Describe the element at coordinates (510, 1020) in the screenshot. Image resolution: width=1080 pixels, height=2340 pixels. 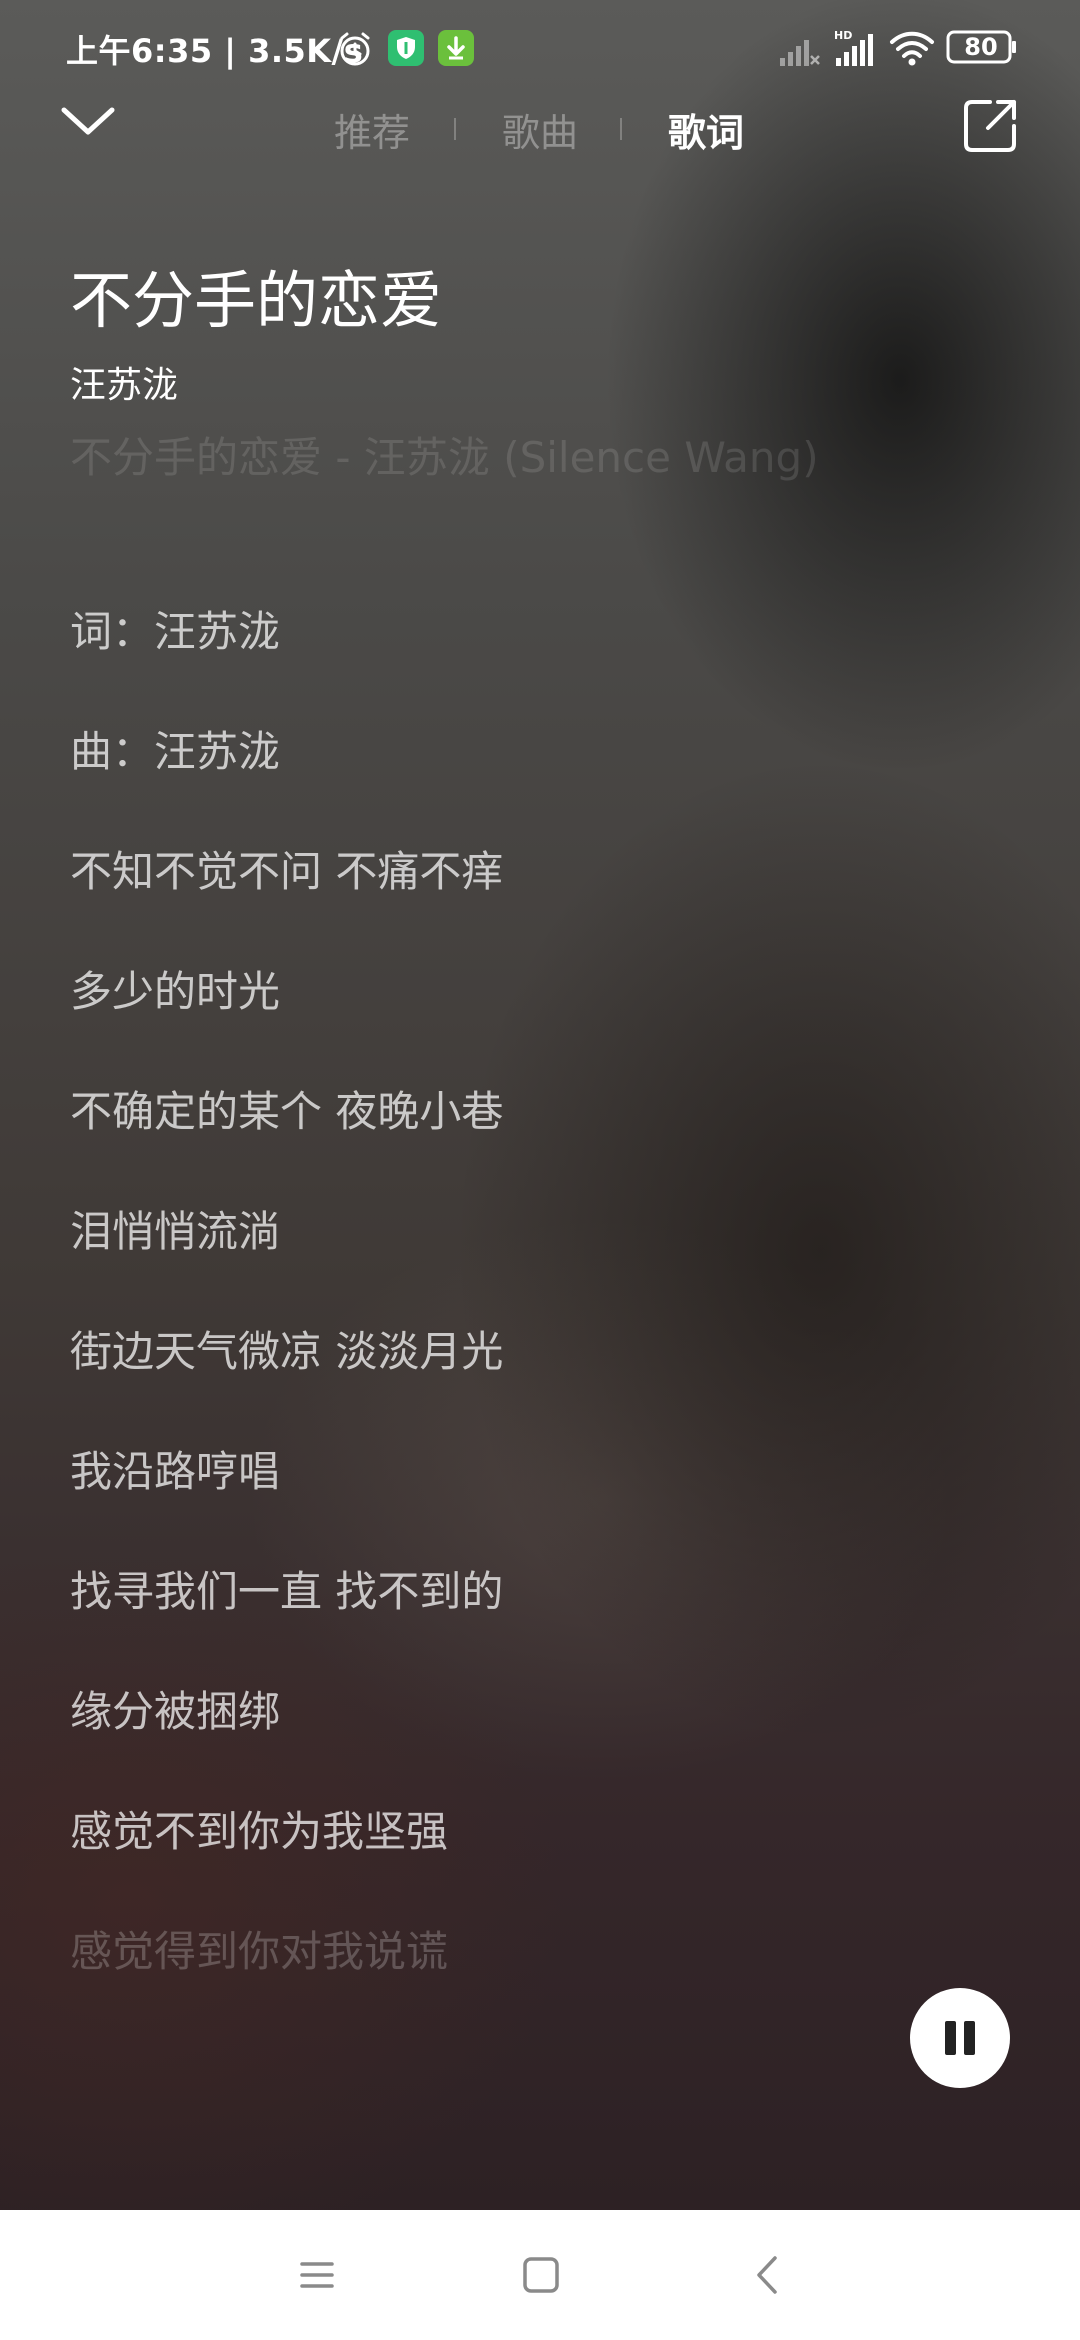
I see `lyric-line: 多少的时光` at that location.